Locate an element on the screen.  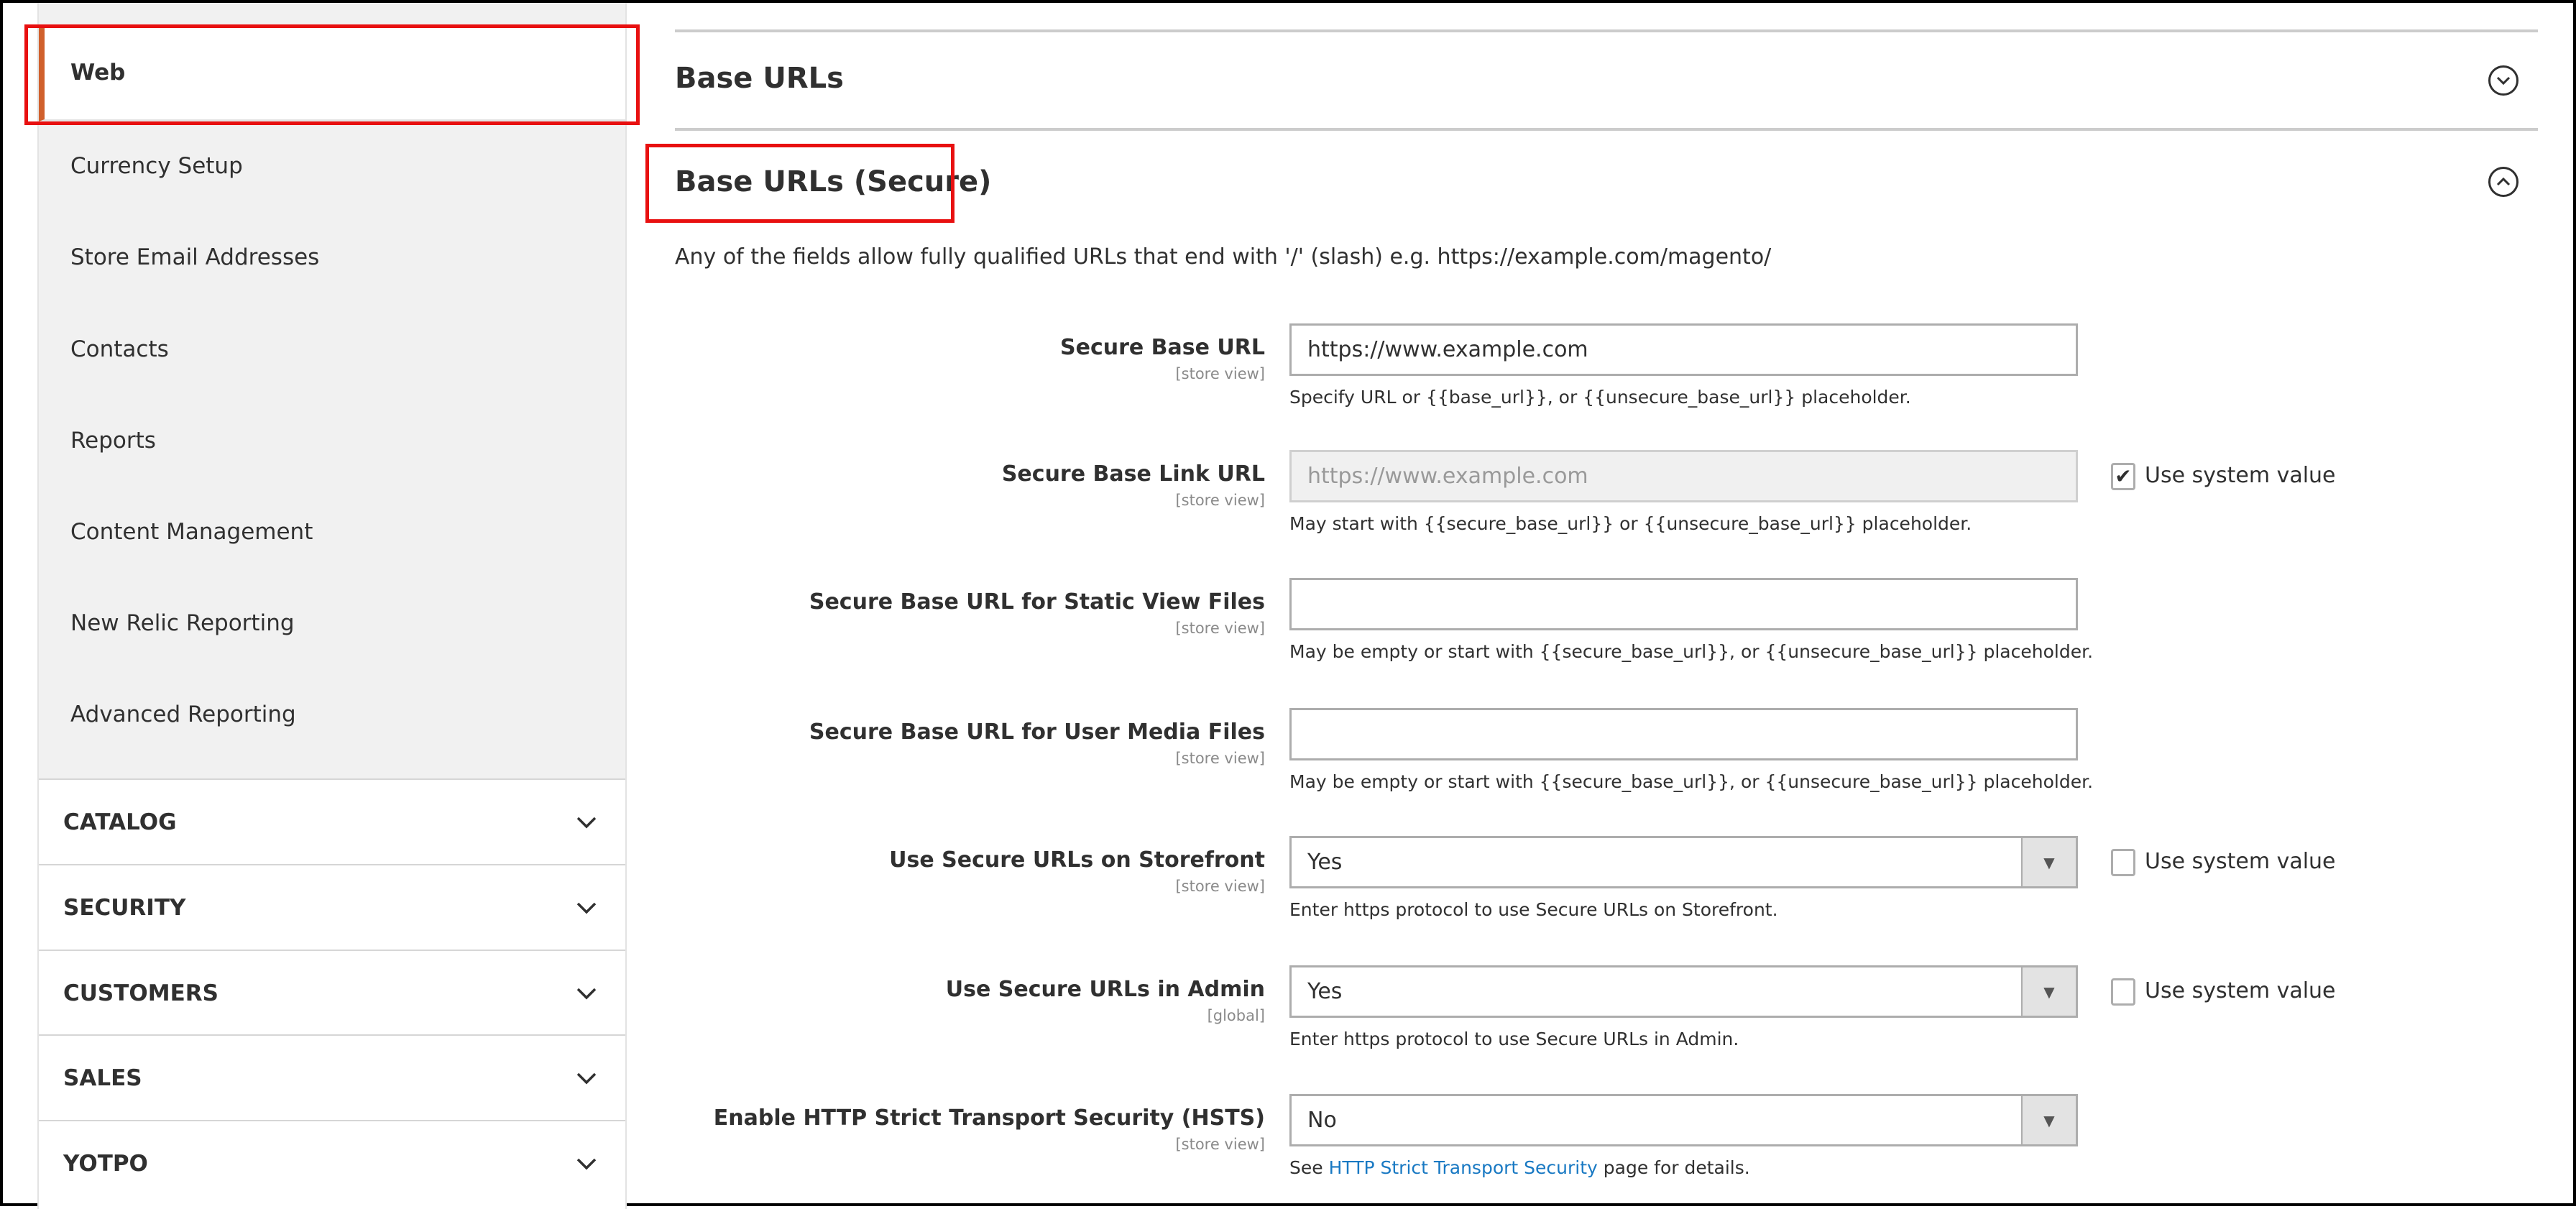
select-value: No is located at coordinates (1322, 1120).